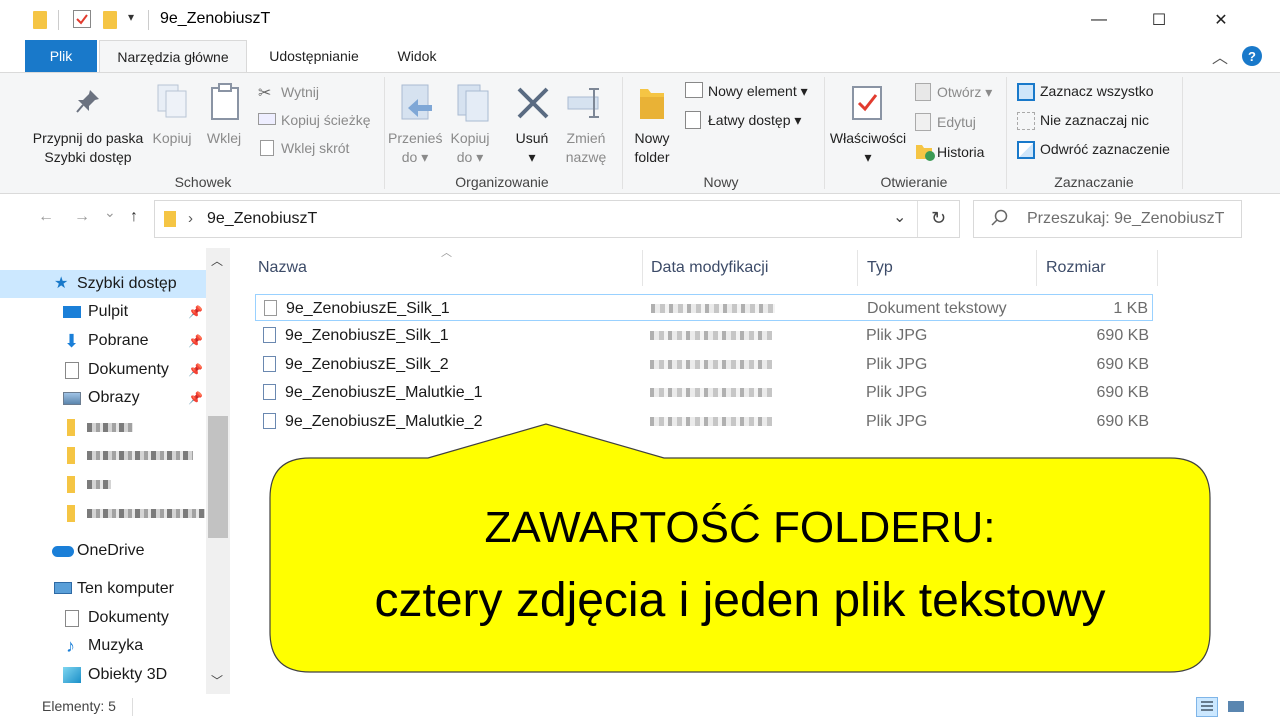  Describe the element at coordinates (1097, 91) in the screenshot. I see `select-all-button: Zaznacz wszystko` at that location.